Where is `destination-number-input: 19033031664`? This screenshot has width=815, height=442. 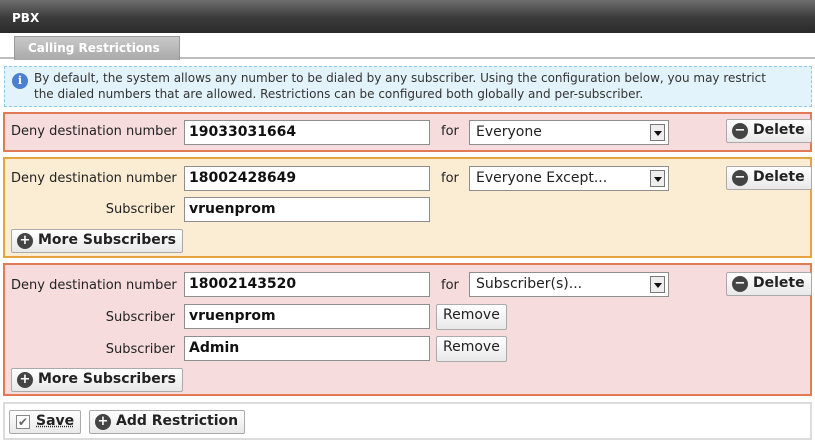
destination-number-input: 19033031664 is located at coordinates (307, 132).